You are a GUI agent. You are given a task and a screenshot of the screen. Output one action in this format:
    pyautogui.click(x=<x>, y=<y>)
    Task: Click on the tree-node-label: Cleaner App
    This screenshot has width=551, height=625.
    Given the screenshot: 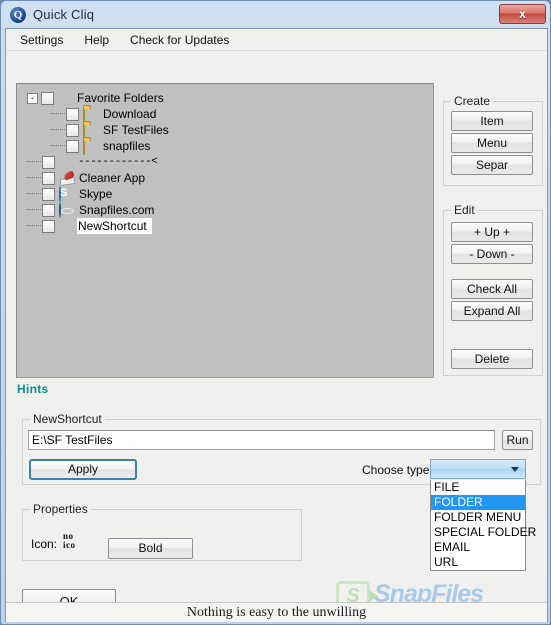 What is the action you would take?
    pyautogui.click(x=112, y=178)
    